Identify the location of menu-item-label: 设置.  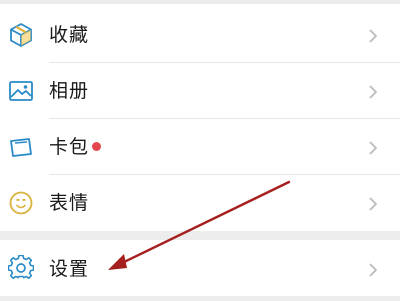
(69, 269).